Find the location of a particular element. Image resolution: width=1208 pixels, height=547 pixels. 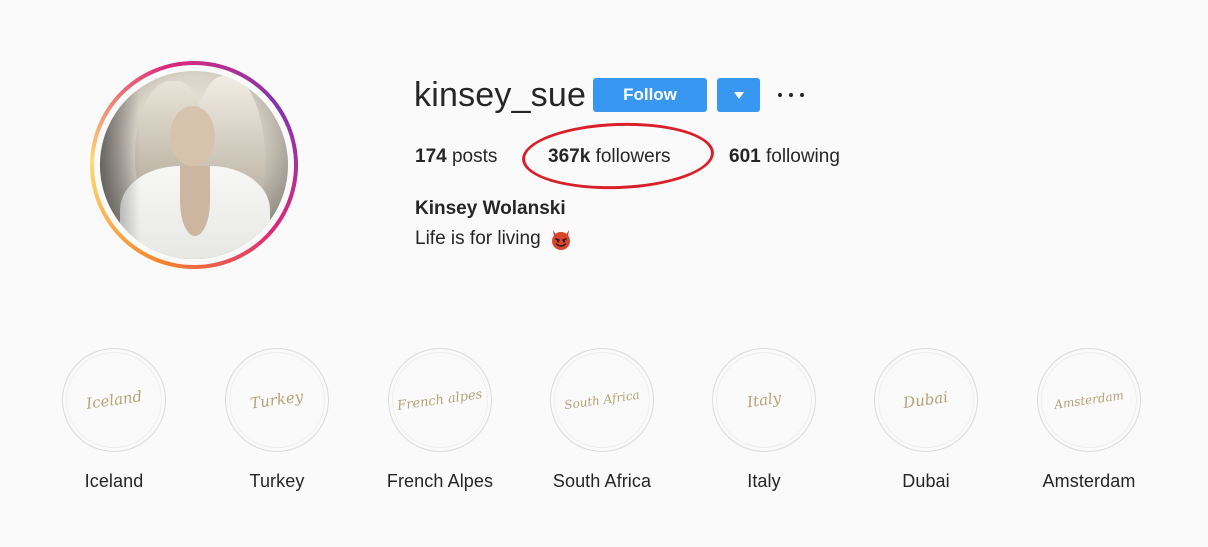

bio: Life is for living is located at coordinates (494, 239).